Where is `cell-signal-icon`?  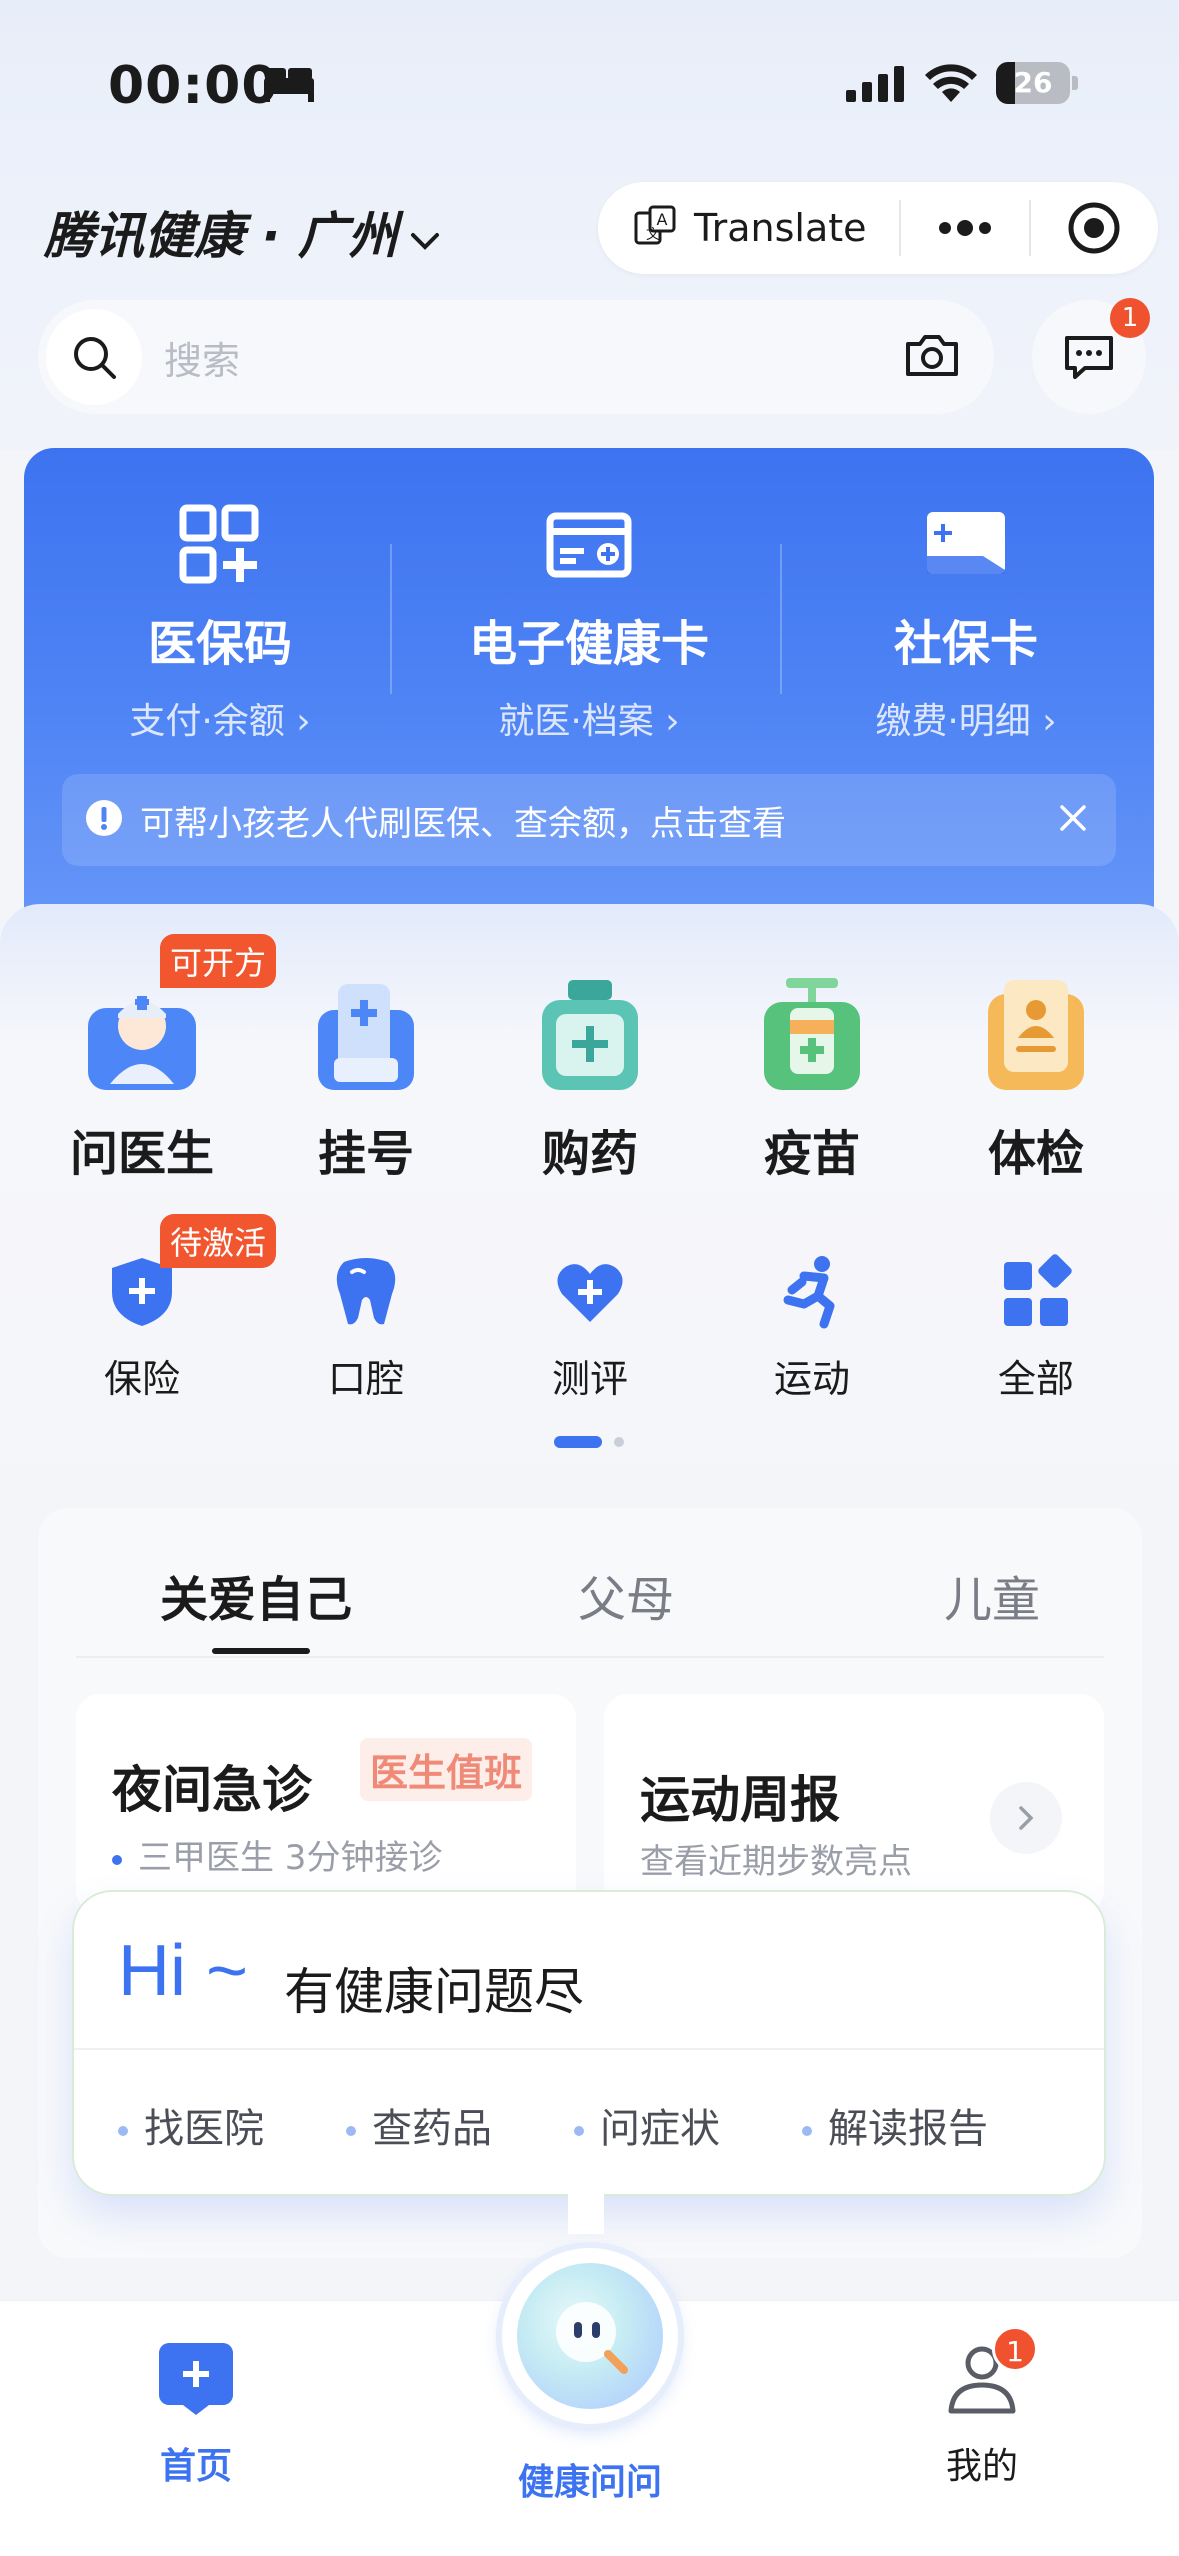
cell-signal-icon is located at coordinates (876, 86).